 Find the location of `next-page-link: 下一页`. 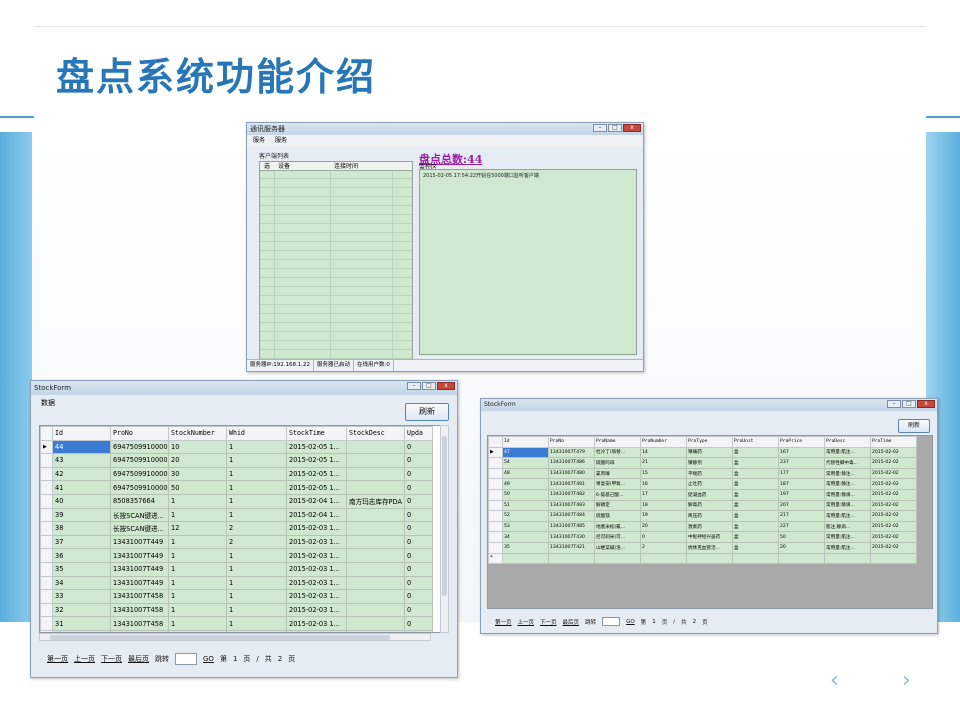

next-page-link: 下一页 is located at coordinates (548, 622).